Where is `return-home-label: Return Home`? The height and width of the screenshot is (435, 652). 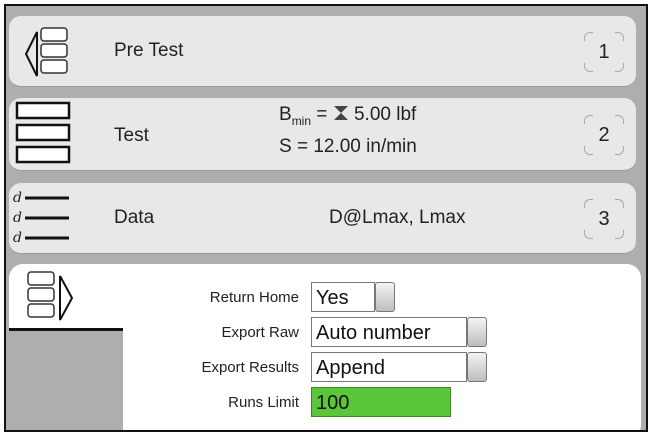
return-home-label: Return Home is located at coordinates (254, 297).